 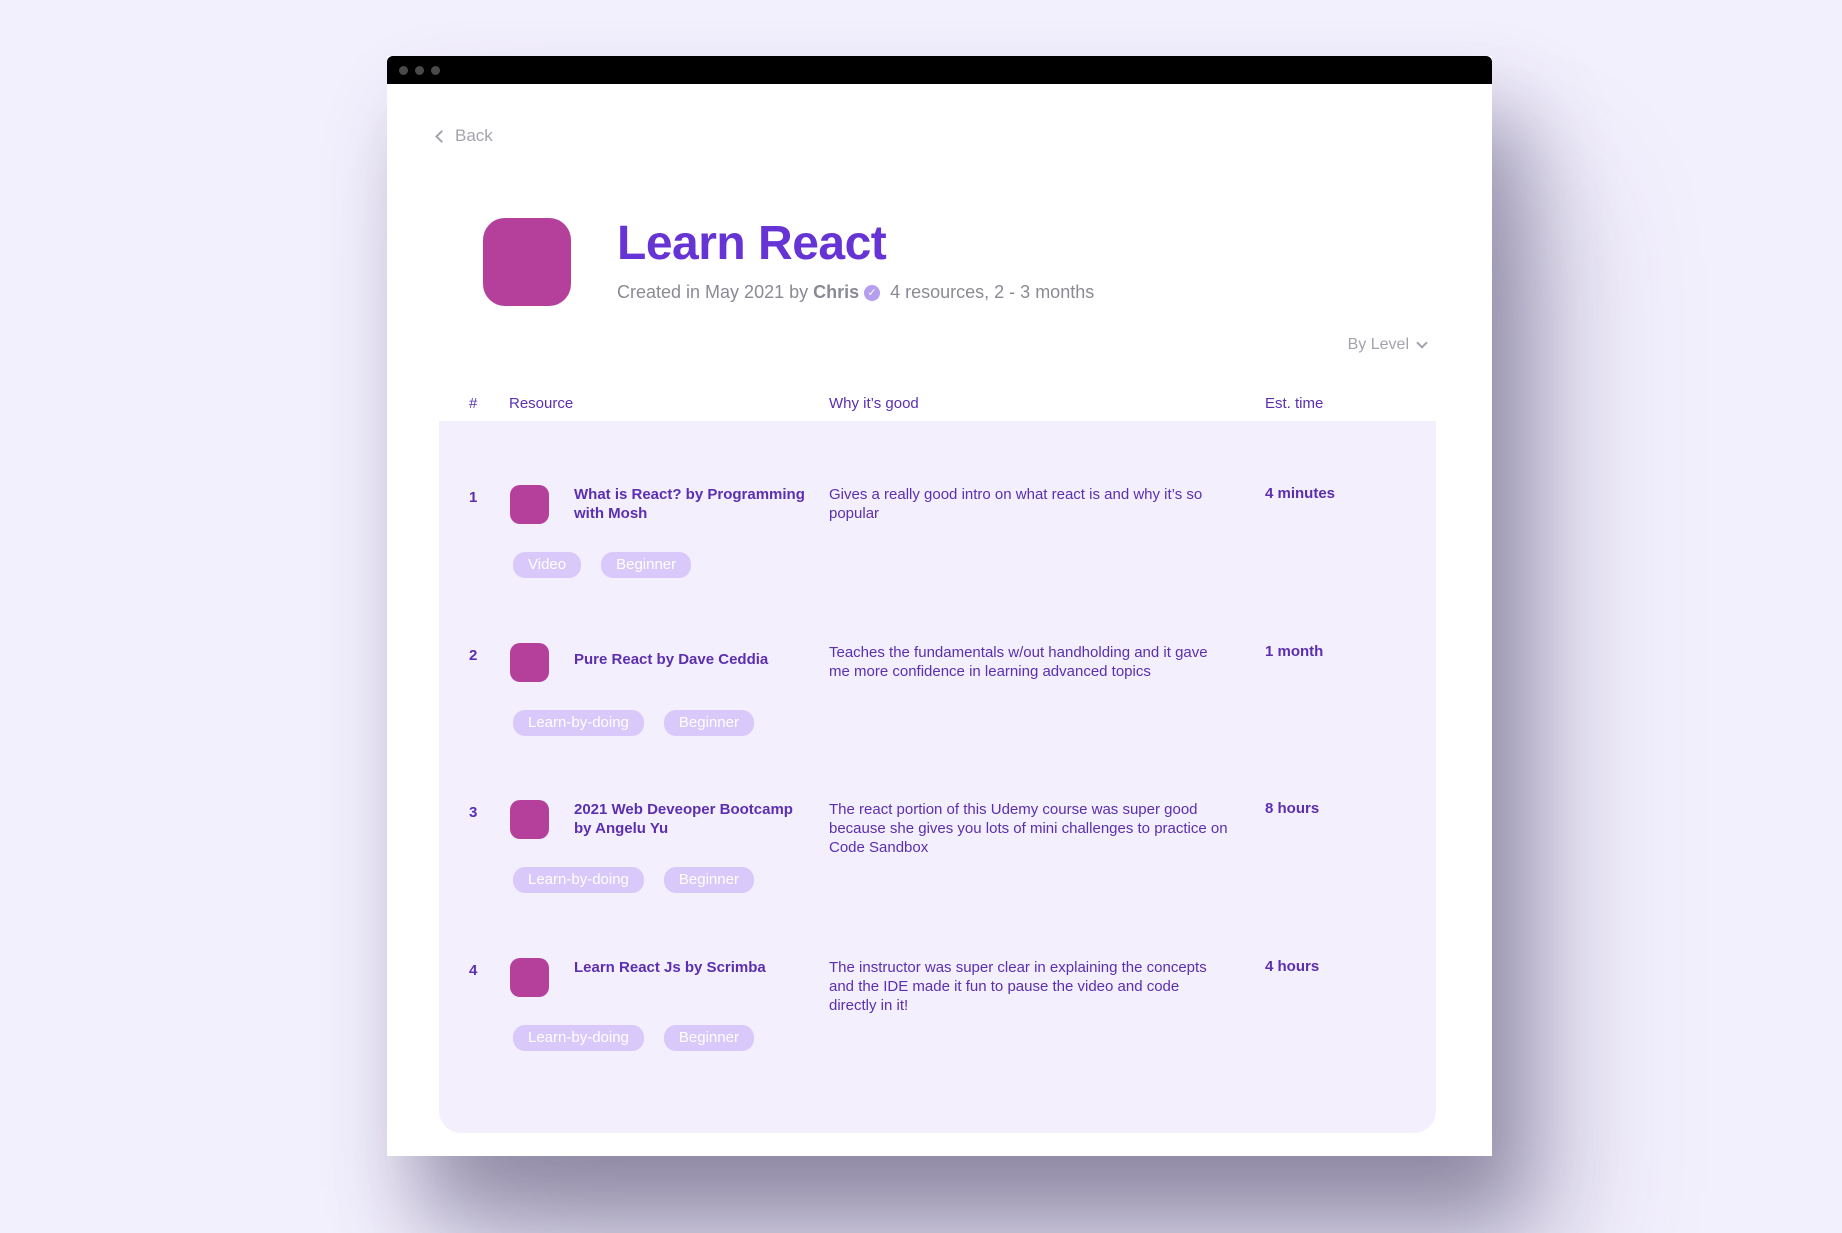 I want to click on resource-tags: Video Beginner, so click(x=602, y=565).